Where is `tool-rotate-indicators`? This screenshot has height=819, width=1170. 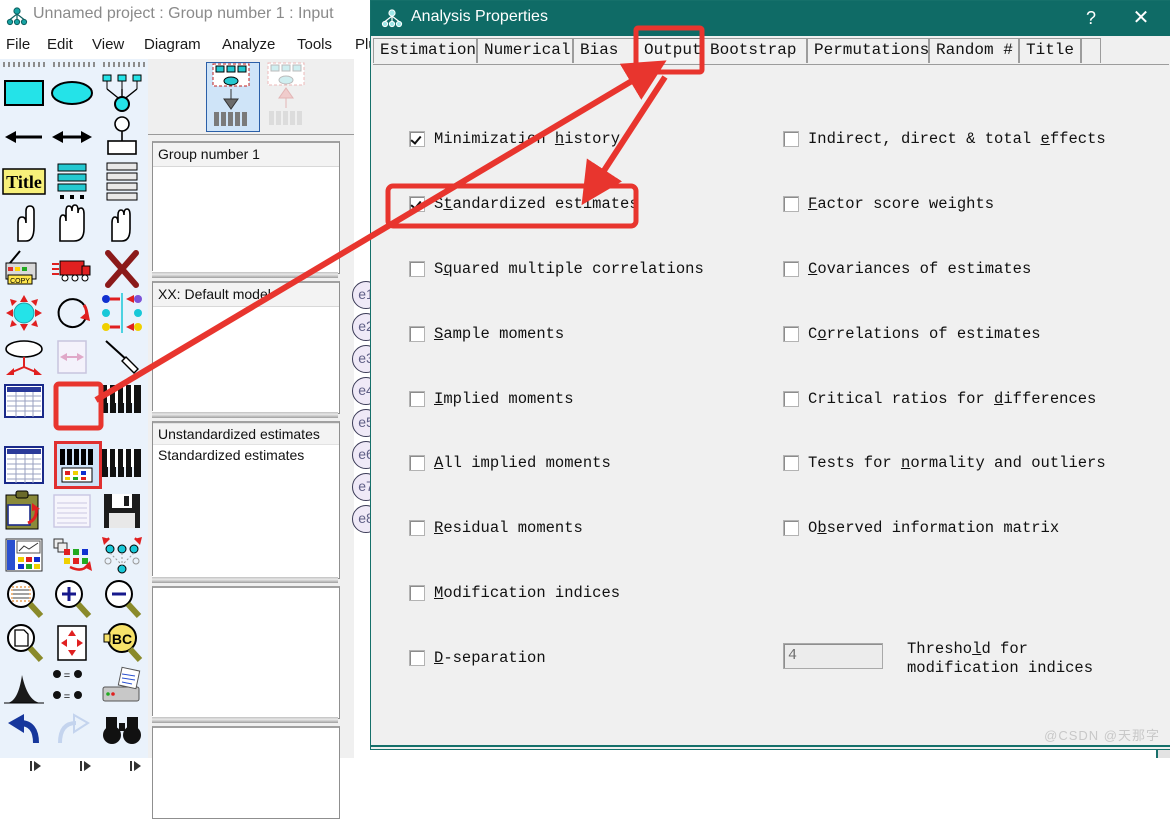 tool-rotate-indicators is located at coordinates (72, 313).